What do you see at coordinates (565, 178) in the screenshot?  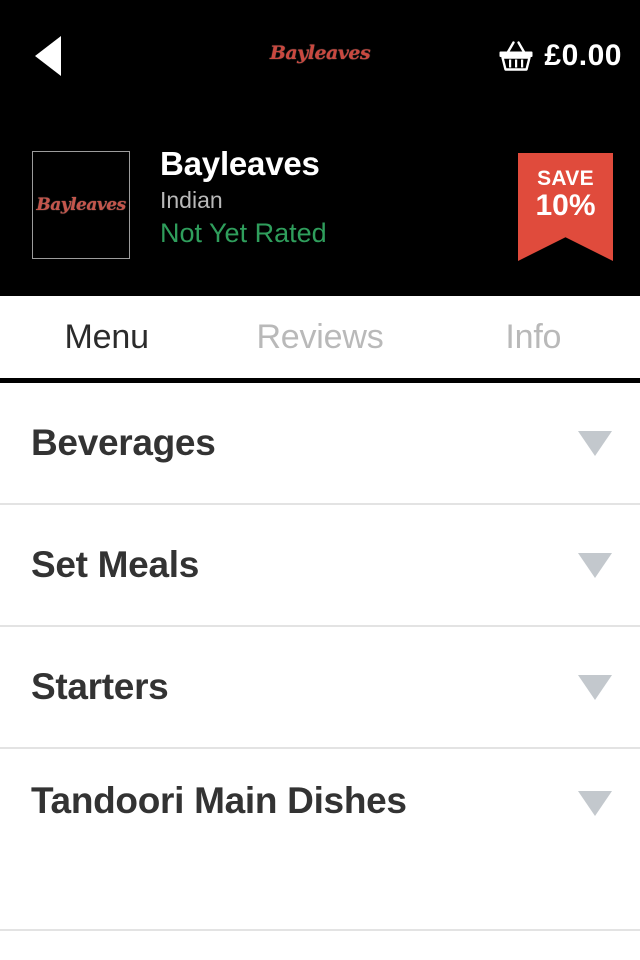 I see `save-badge-label: SAVE` at bounding box center [565, 178].